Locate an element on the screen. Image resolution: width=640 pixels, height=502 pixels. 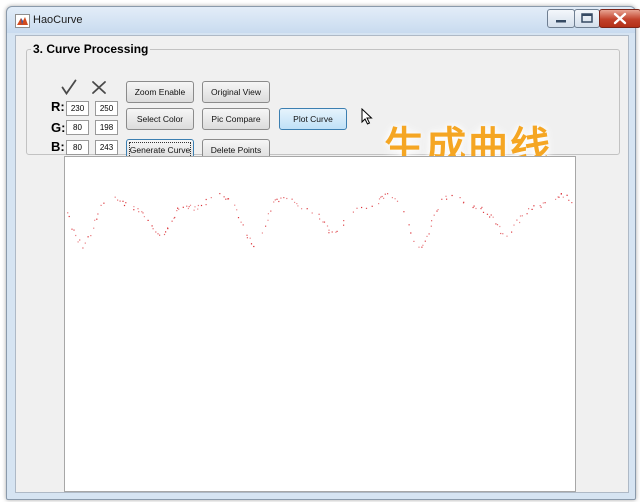
pic-compare-button: Pic Compare is located at coordinates (236, 119).